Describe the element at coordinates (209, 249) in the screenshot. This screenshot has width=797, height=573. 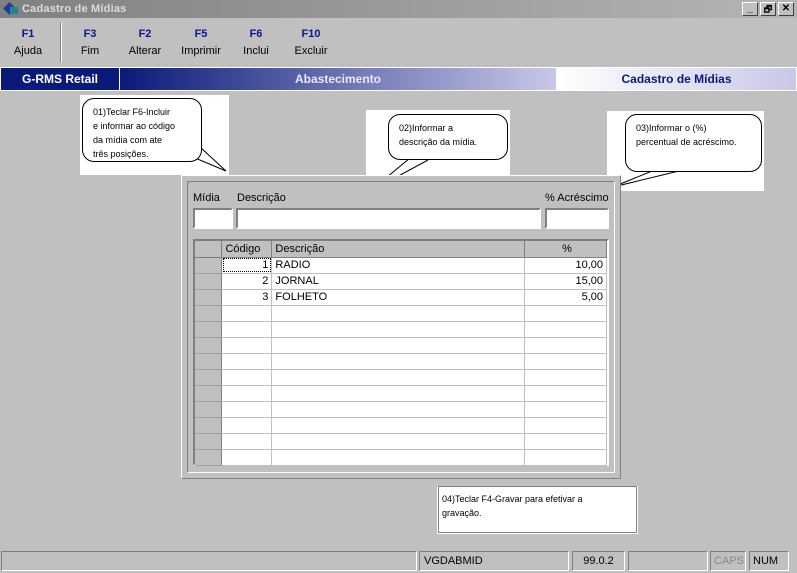
I see `grid-corner` at that location.